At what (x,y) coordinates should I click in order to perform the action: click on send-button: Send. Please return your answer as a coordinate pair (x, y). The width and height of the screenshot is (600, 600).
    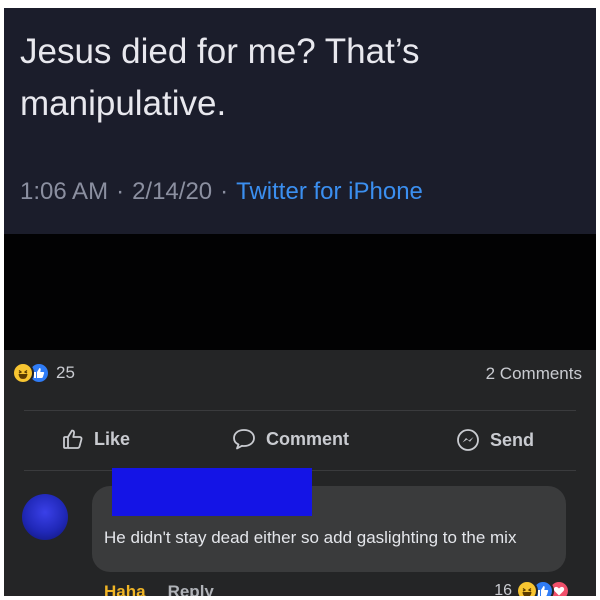
    Looking at the image, I should click on (495, 440).